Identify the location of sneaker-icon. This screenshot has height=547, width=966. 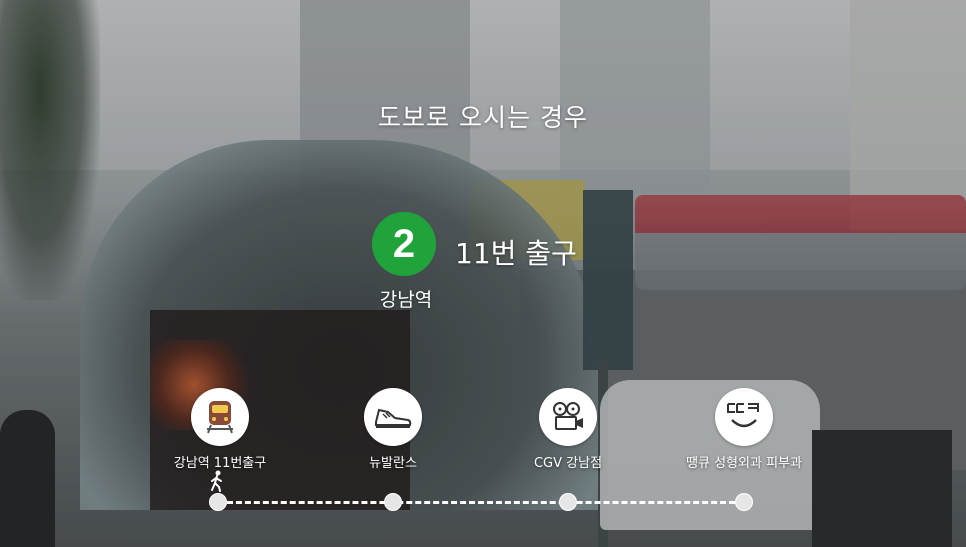
(393, 417).